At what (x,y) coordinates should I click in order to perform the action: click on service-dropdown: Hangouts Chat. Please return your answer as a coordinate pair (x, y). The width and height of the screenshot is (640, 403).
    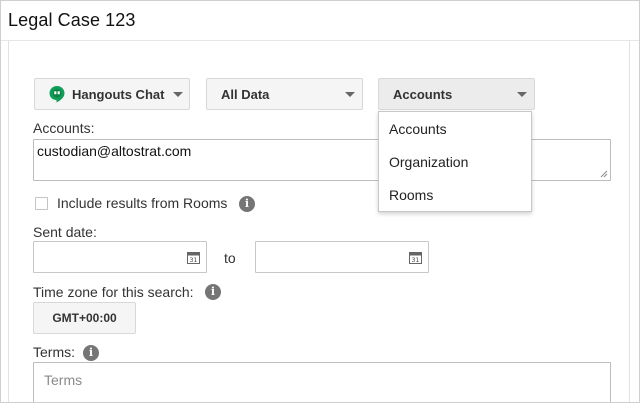
    Looking at the image, I should click on (112, 94).